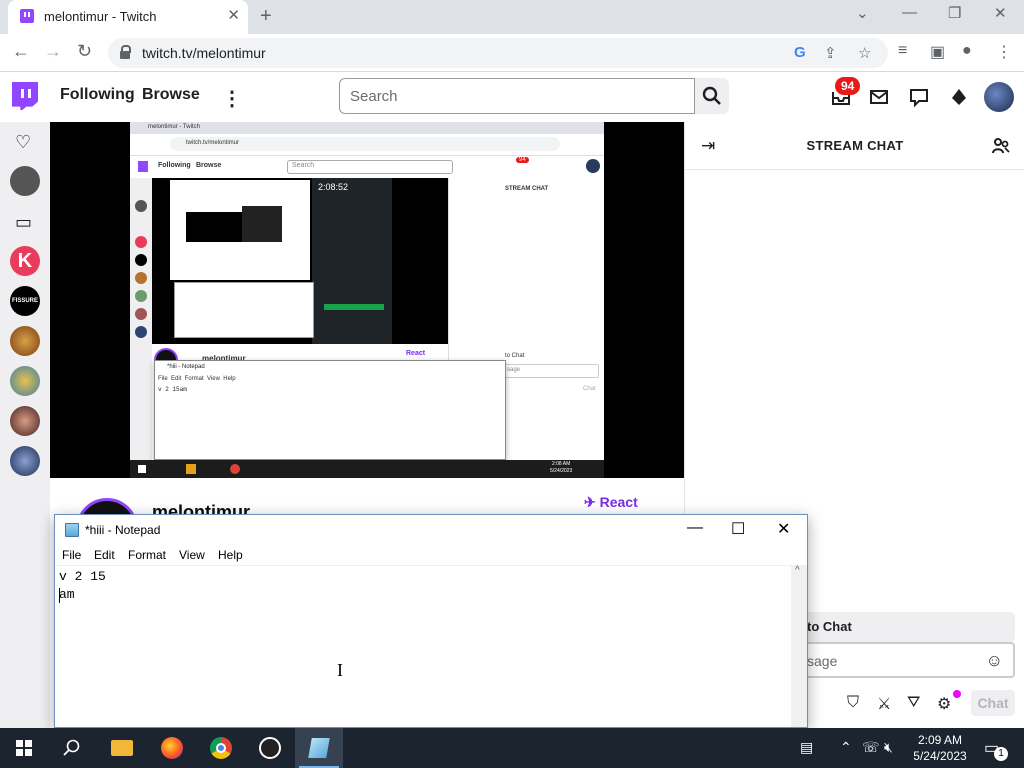 The width and height of the screenshot is (1024, 768). What do you see at coordinates (959, 97) in the screenshot?
I see `bits-diamond-icon` at bounding box center [959, 97].